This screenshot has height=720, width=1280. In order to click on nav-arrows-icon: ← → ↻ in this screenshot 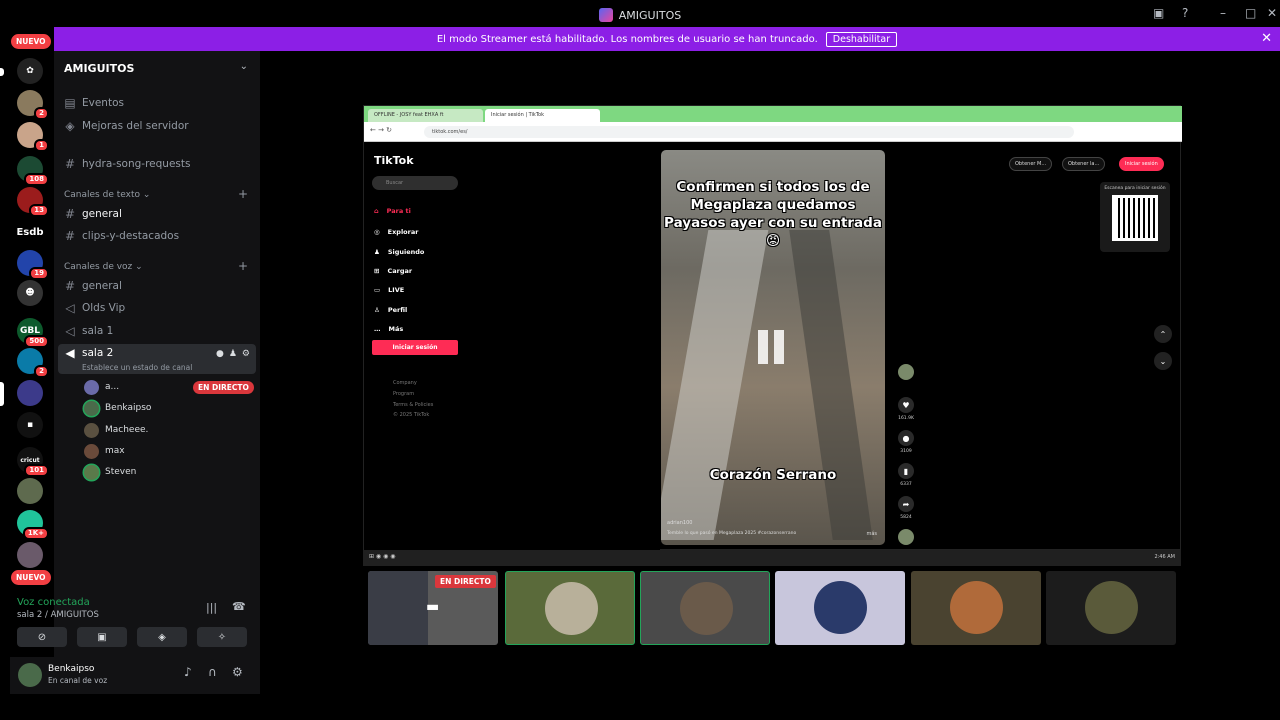, I will do `click(381, 130)`.